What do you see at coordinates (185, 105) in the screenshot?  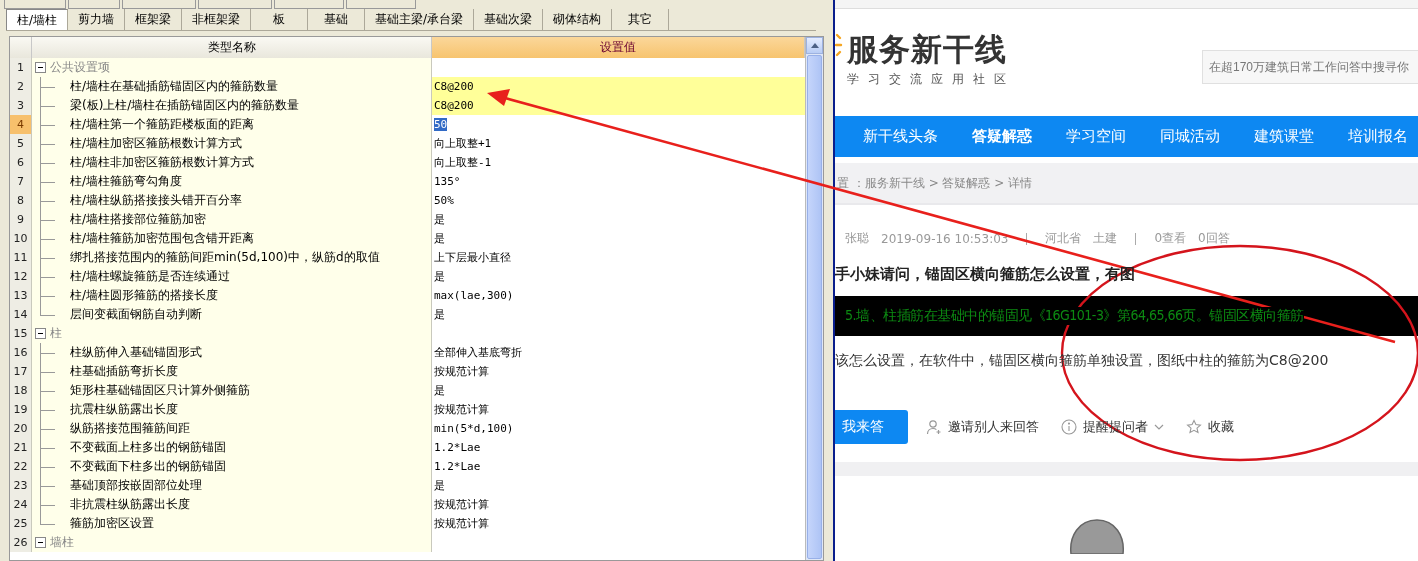 I see `setting-name: 梁(板)上柱/墙柱在插筋锚固区内的箍筋数量` at bounding box center [185, 105].